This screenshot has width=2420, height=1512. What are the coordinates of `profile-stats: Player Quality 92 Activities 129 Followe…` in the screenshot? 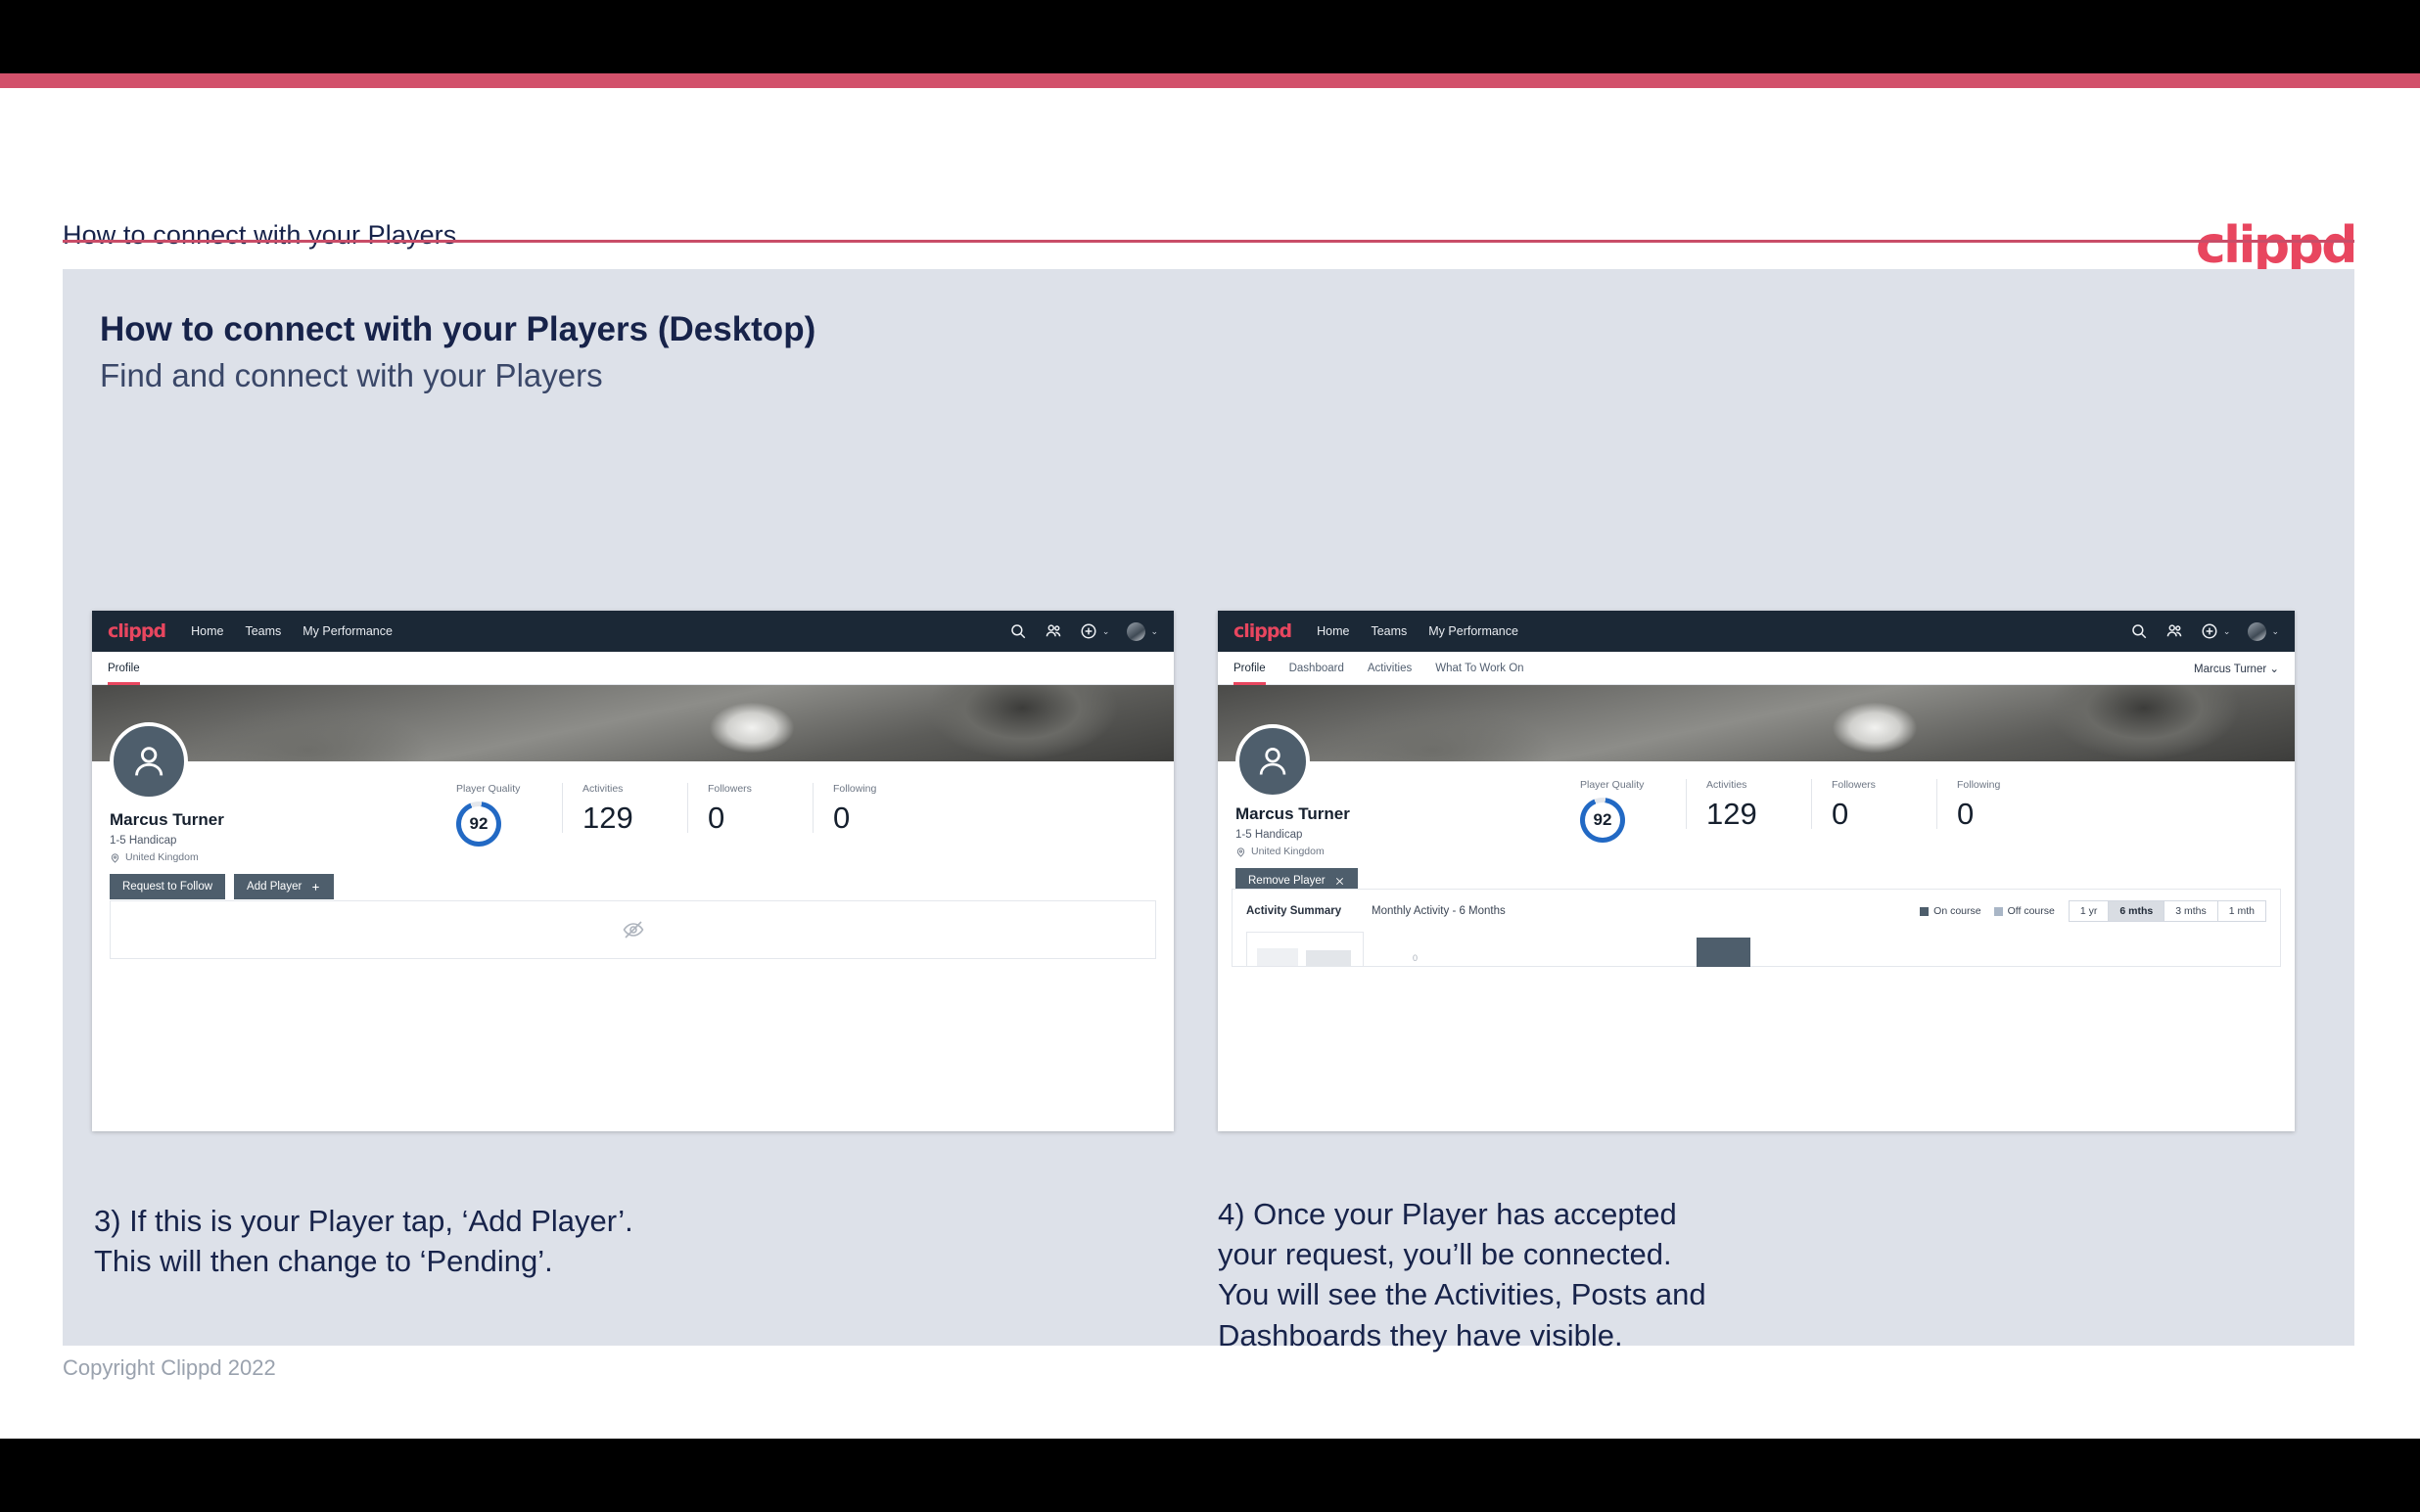 It's located at (687, 815).